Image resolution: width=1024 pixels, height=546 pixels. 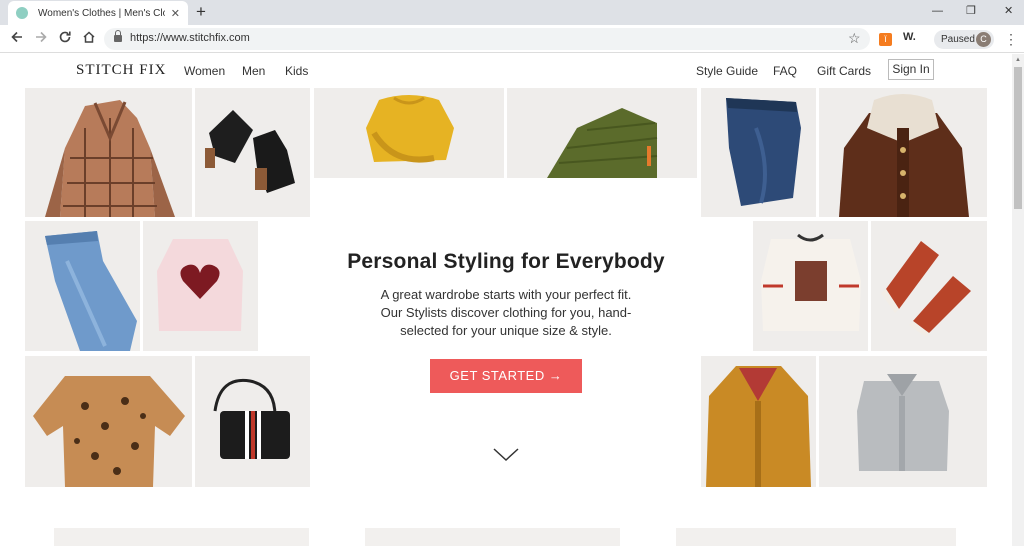 I want to click on tab-title: Women's Clothes | Men's Clothes, so click(x=101, y=13).